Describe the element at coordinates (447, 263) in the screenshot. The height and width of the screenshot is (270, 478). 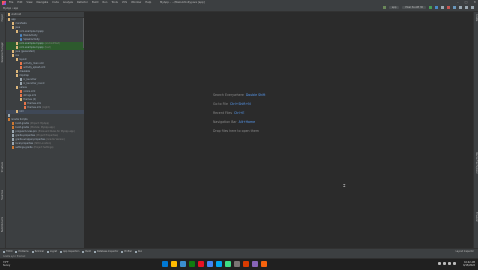
I see `system-tray` at that location.